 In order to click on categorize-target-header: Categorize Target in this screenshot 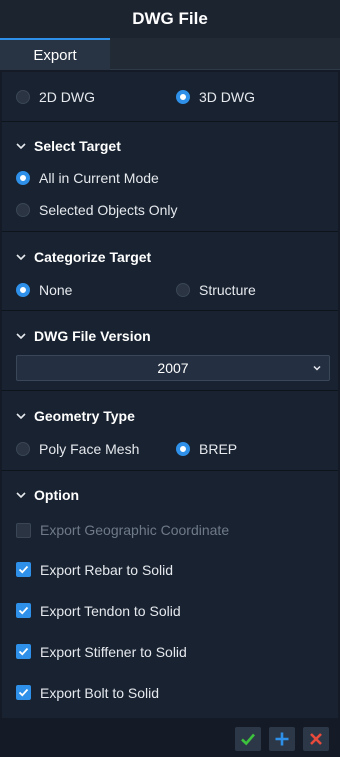, I will do `click(170, 253)`.